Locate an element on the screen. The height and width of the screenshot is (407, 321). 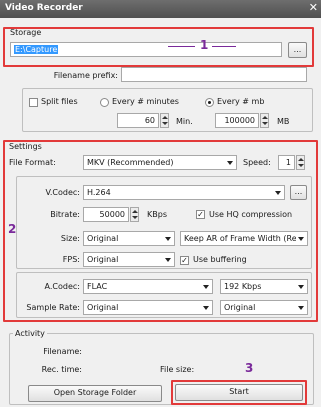
speed-label: Speed: is located at coordinates (257, 162).